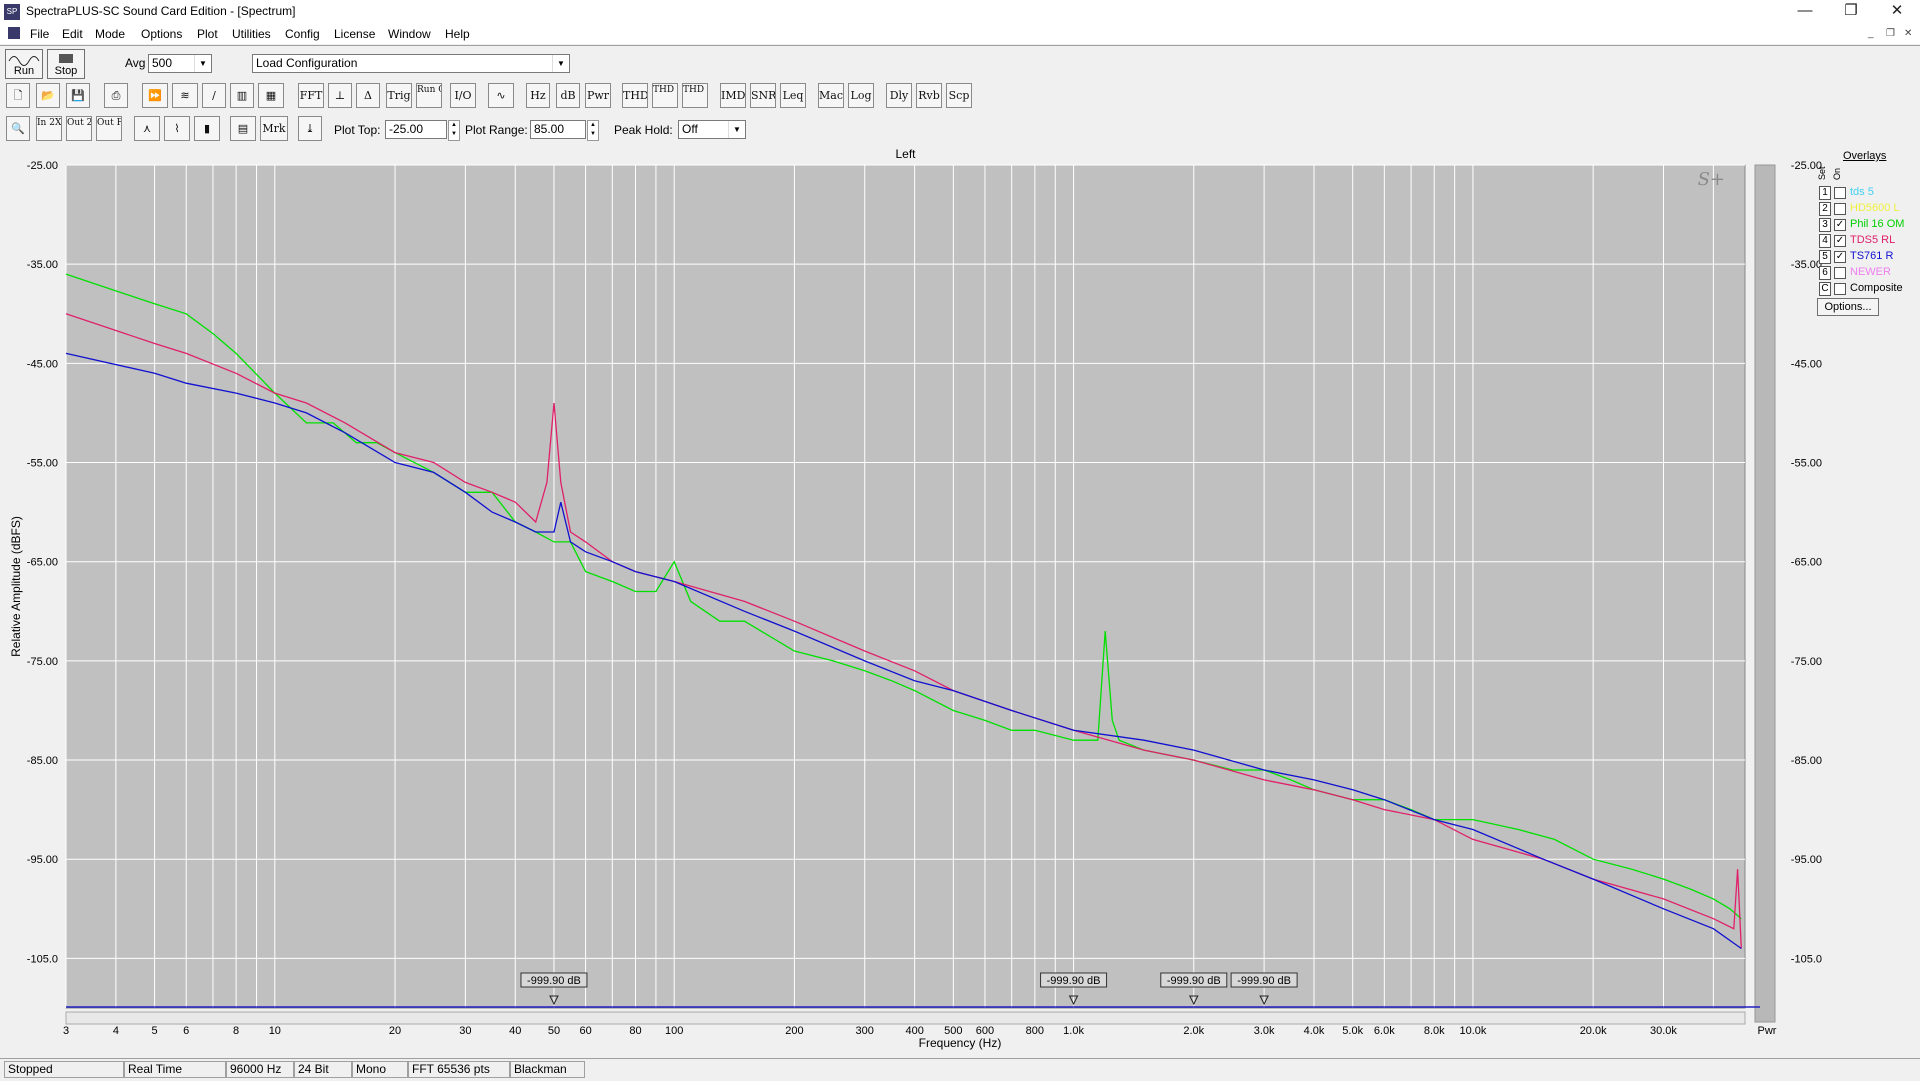  What do you see at coordinates (214, 95) in the screenshot?
I see `ramp-icon: ∕` at bounding box center [214, 95].